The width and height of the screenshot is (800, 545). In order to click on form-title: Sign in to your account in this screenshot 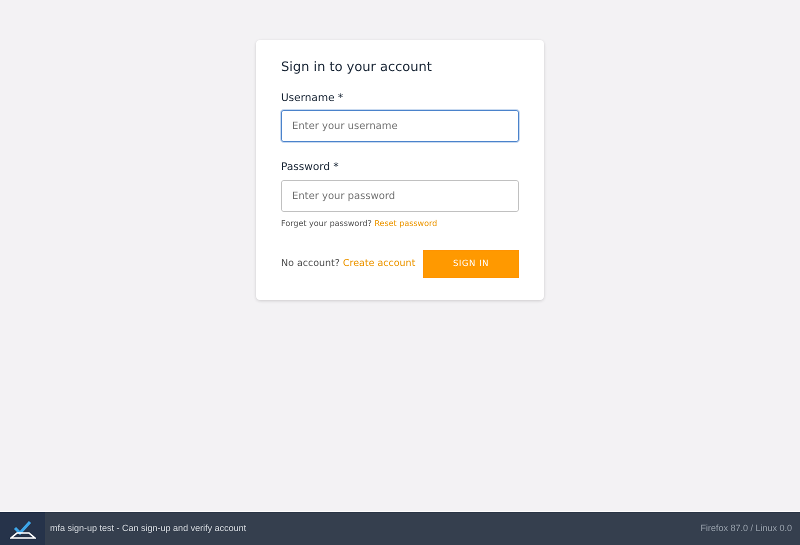, I will do `click(357, 68)`.